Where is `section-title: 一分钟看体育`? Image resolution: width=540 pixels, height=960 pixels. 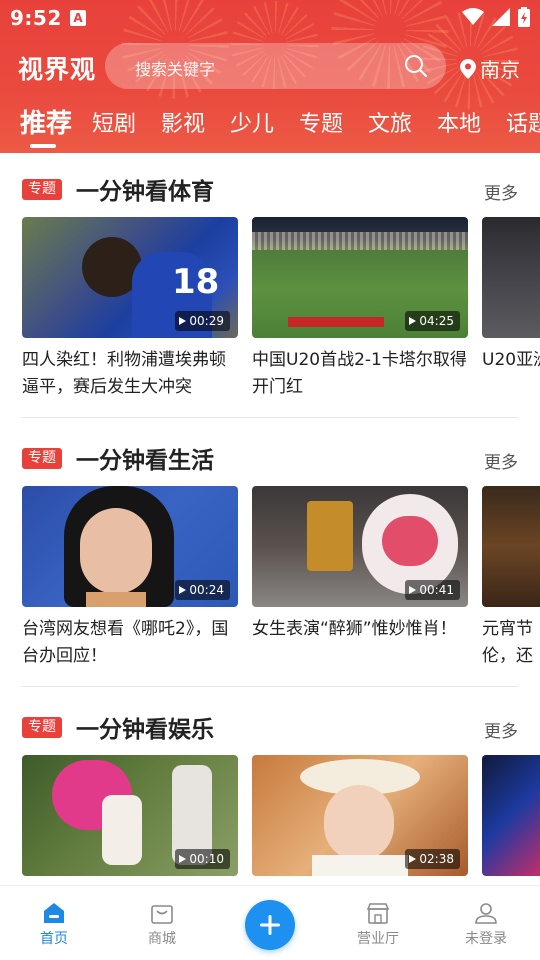
section-title: 一分钟看体育 is located at coordinates (145, 192).